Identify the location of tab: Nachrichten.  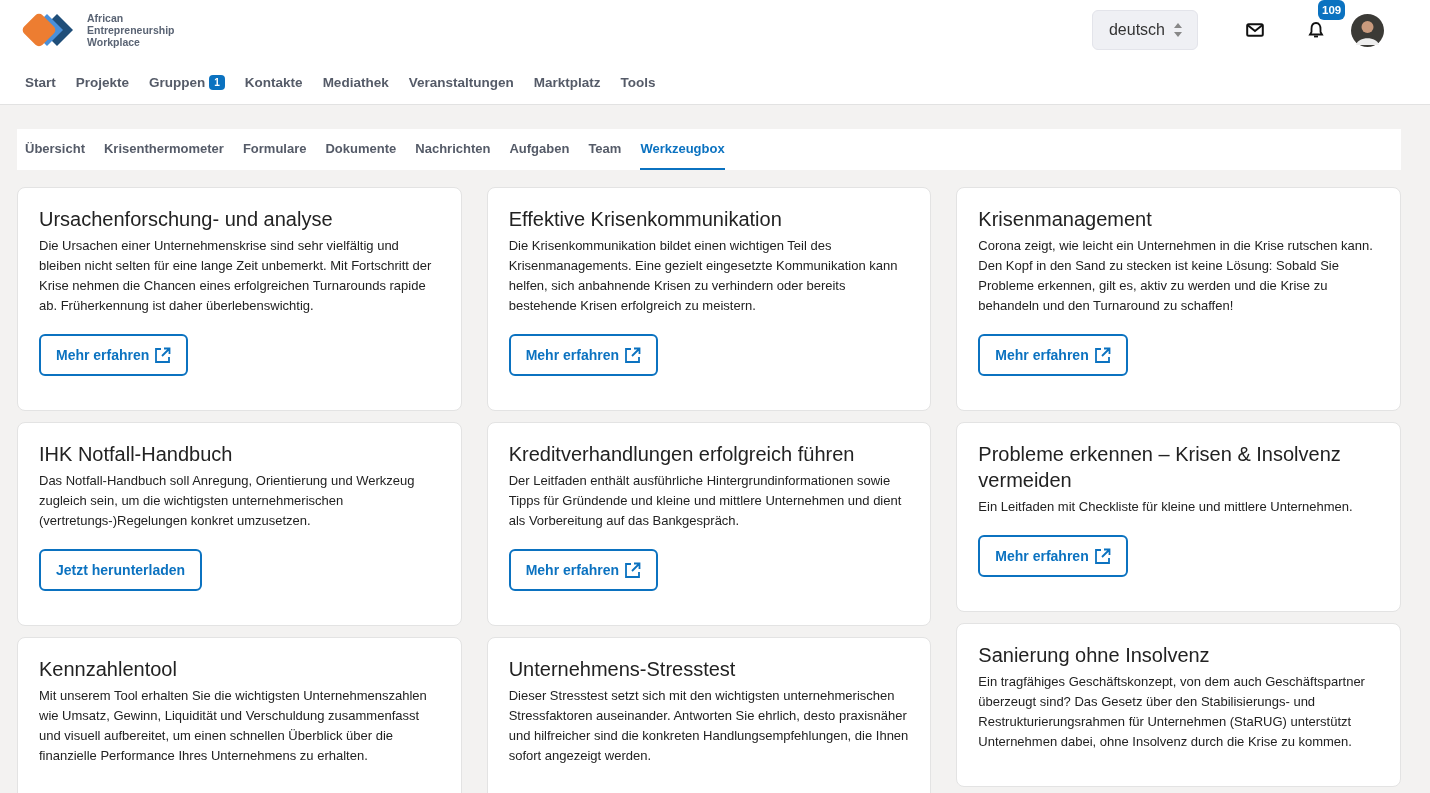
(453, 149).